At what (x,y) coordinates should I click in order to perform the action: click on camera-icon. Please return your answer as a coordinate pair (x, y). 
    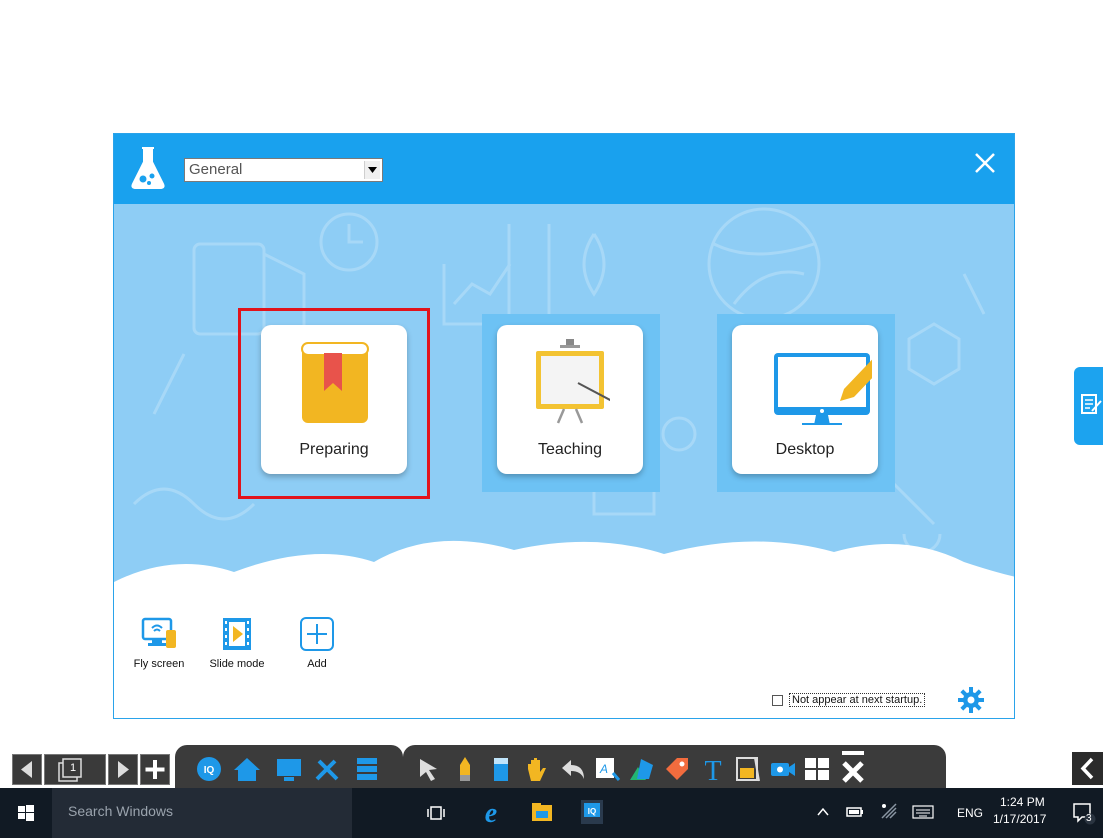
    Looking at the image, I should click on (783, 769).